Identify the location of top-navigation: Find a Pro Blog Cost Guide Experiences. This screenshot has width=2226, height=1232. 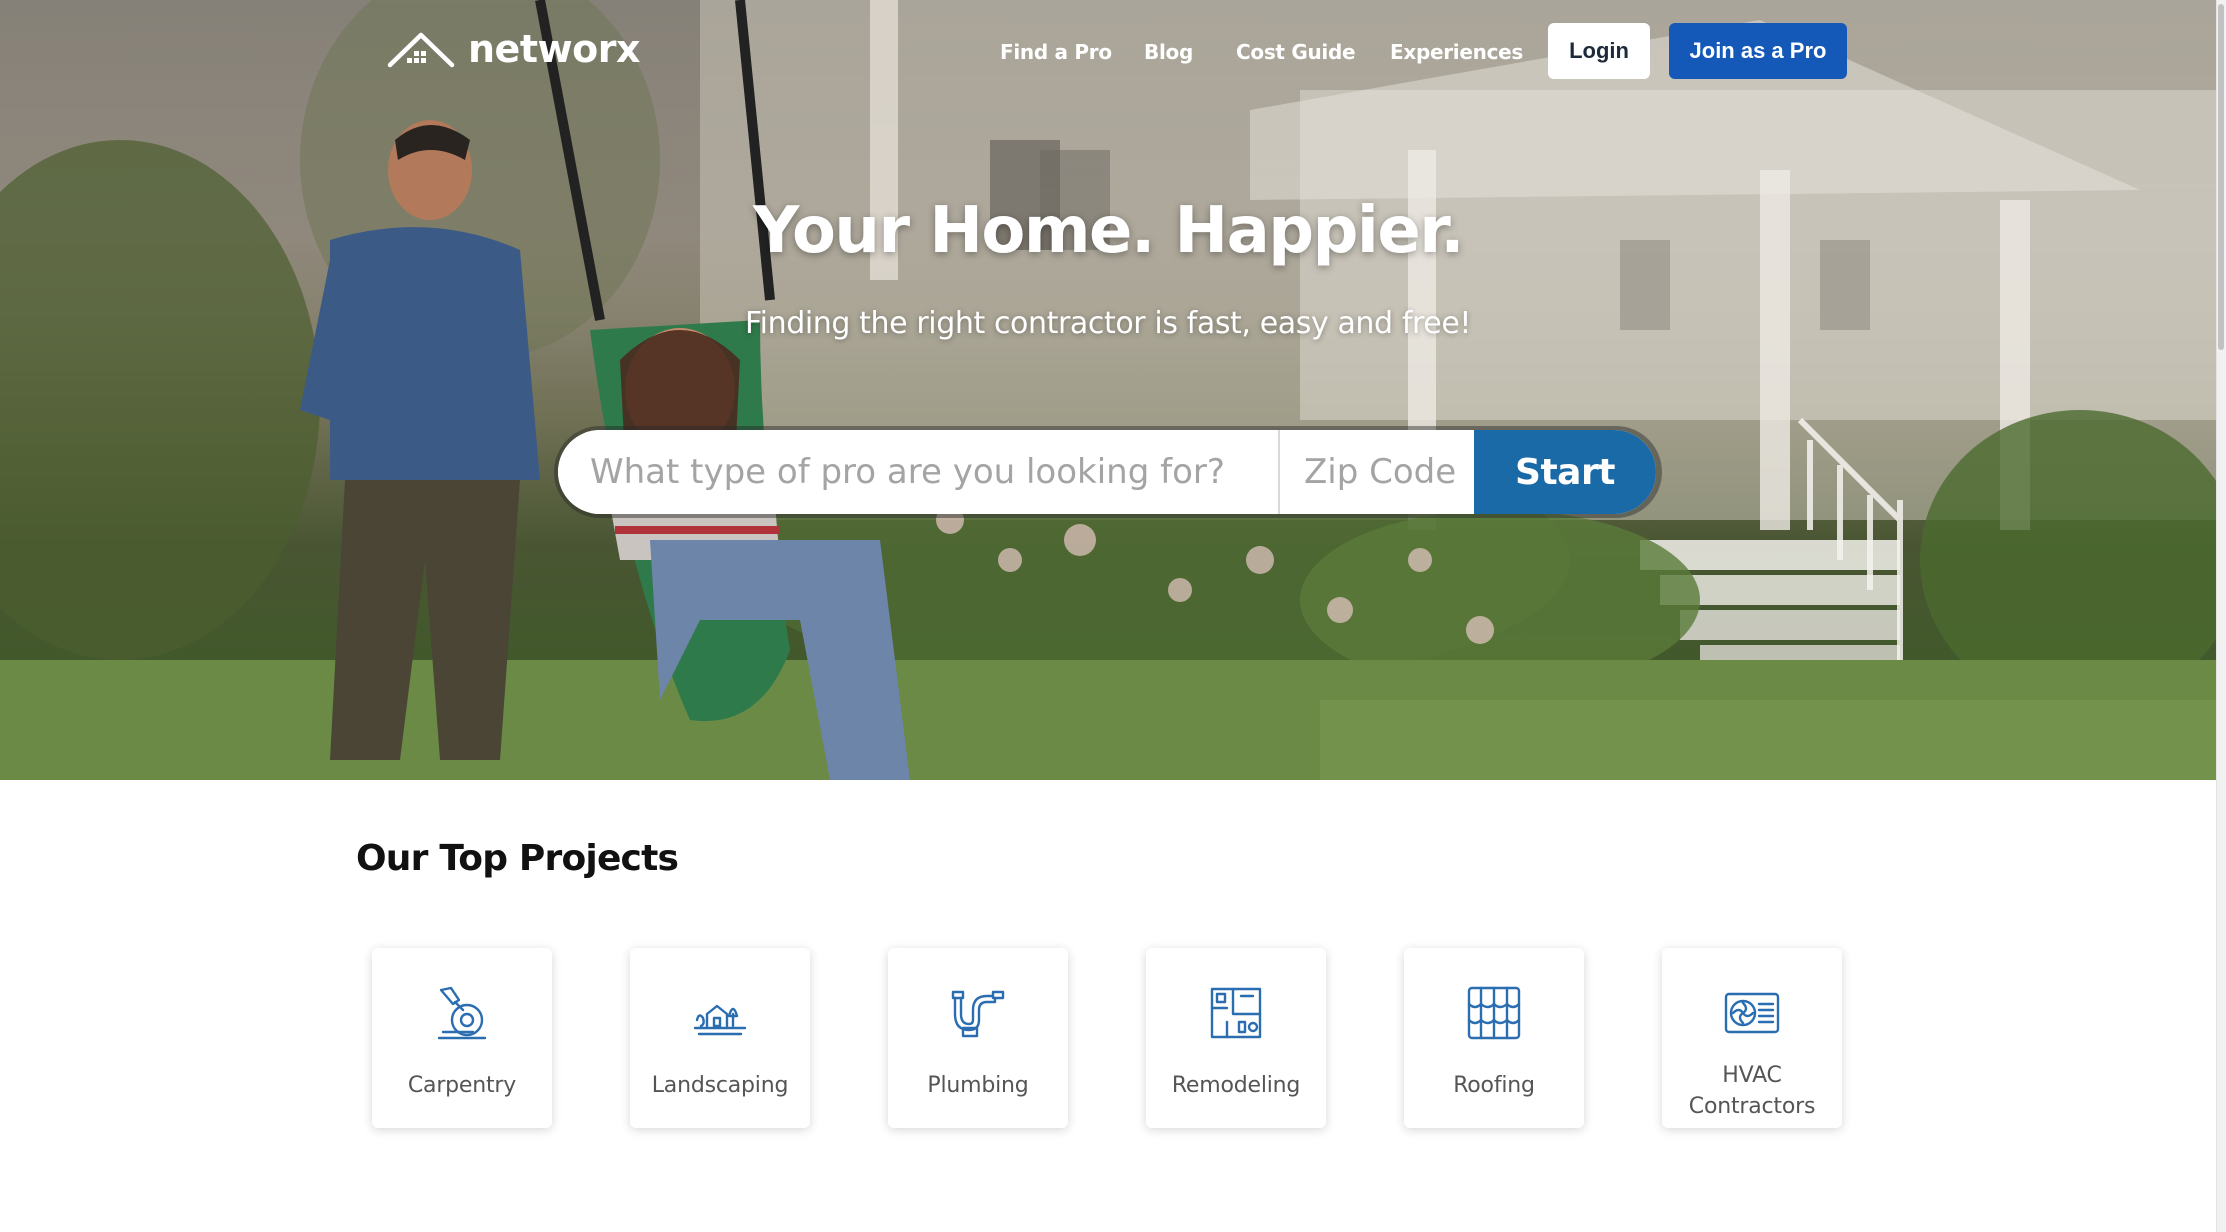
(1108, 52).